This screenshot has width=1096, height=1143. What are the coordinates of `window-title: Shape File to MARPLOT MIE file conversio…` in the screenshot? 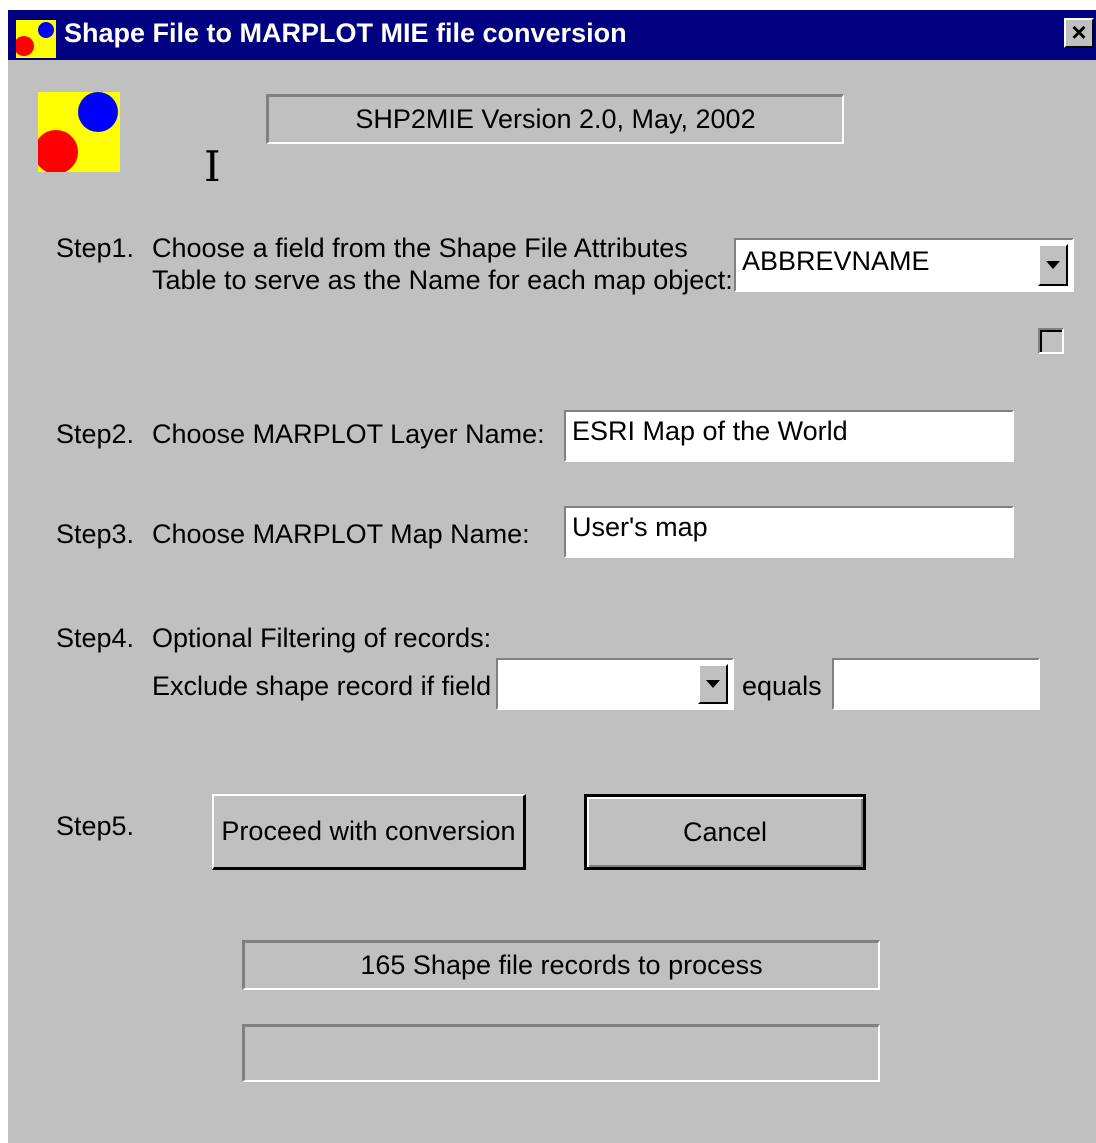 It's located at (345, 33).